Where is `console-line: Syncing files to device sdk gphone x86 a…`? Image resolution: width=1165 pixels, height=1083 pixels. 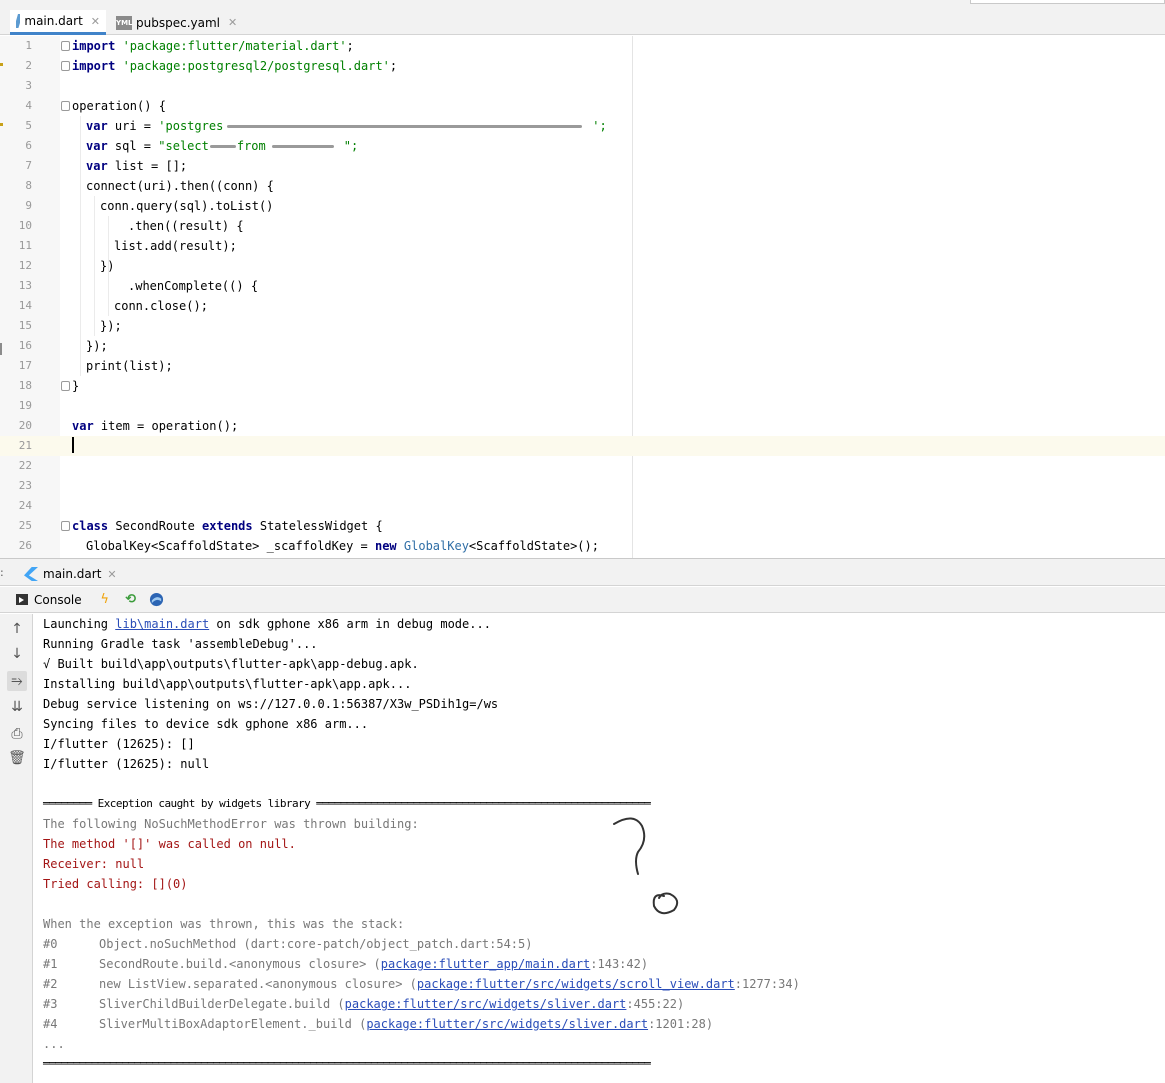 console-line: Syncing files to device sdk gphone x86 a… is located at coordinates (206, 724).